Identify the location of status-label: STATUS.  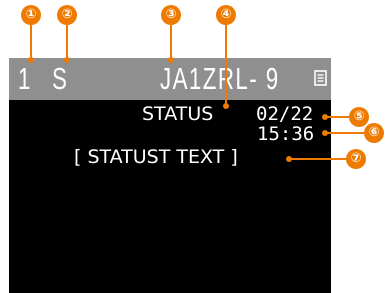
(178, 114).